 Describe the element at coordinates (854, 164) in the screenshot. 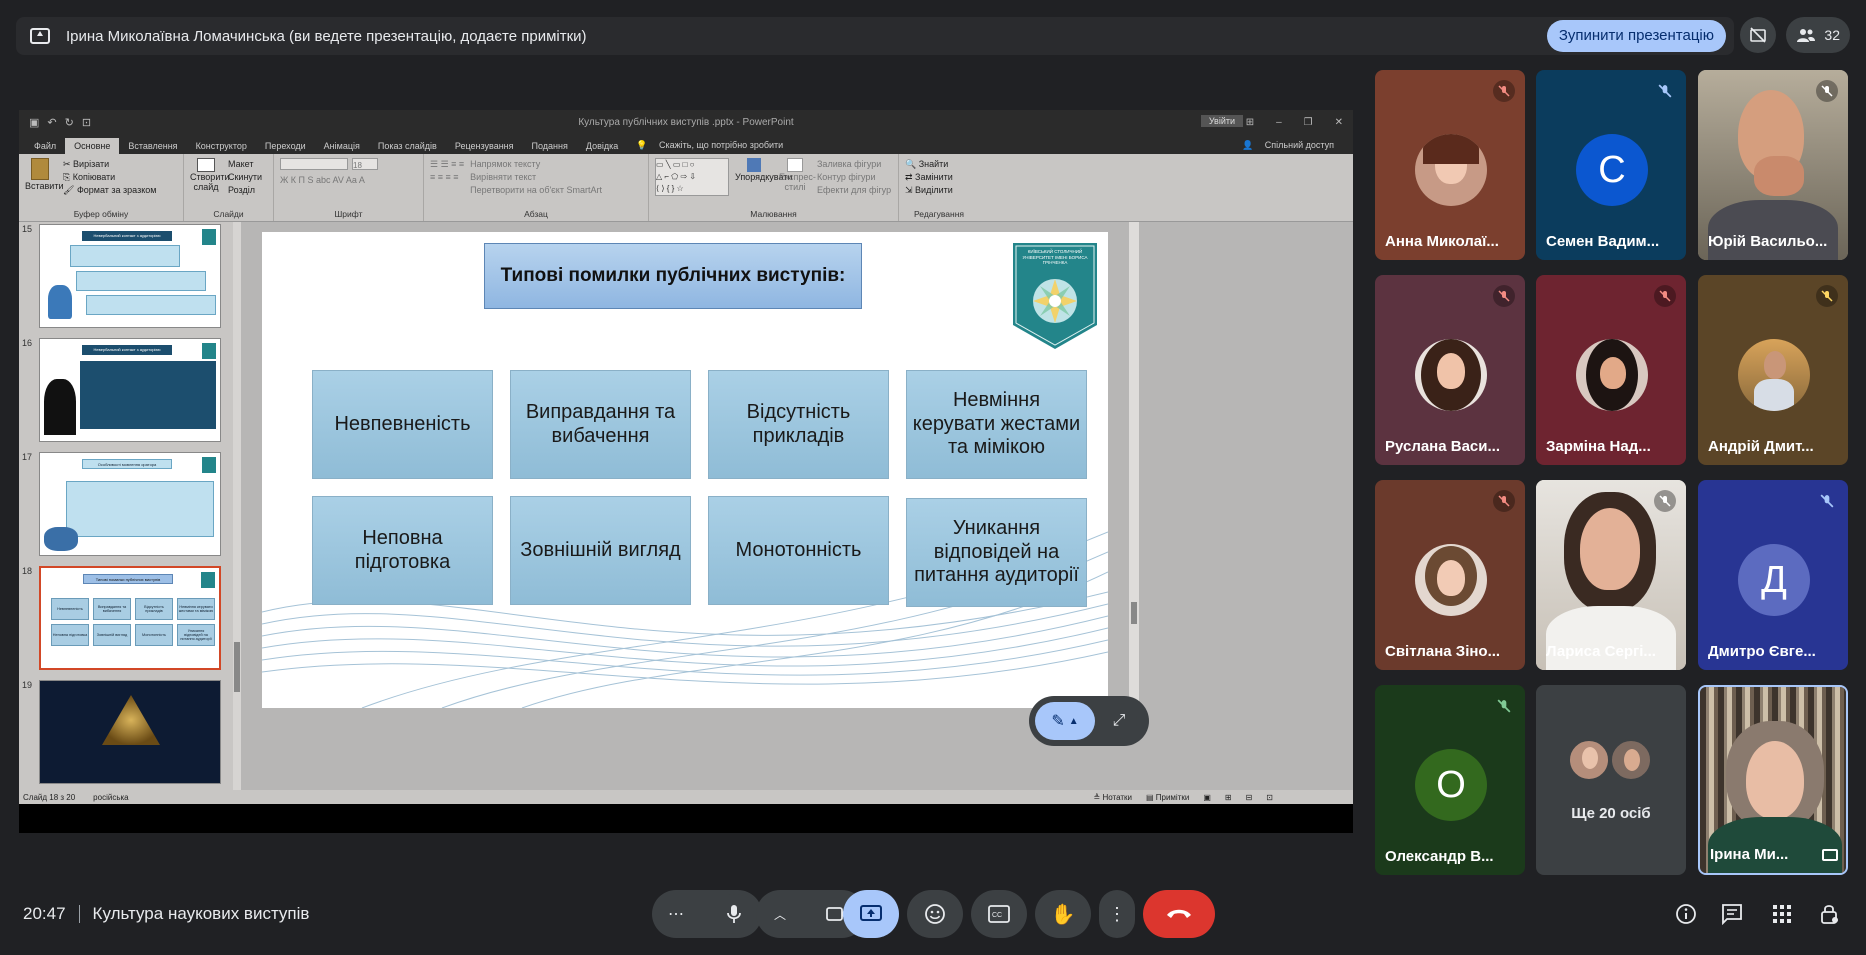

I see `shape-fill-button: Заливка фігури` at that location.